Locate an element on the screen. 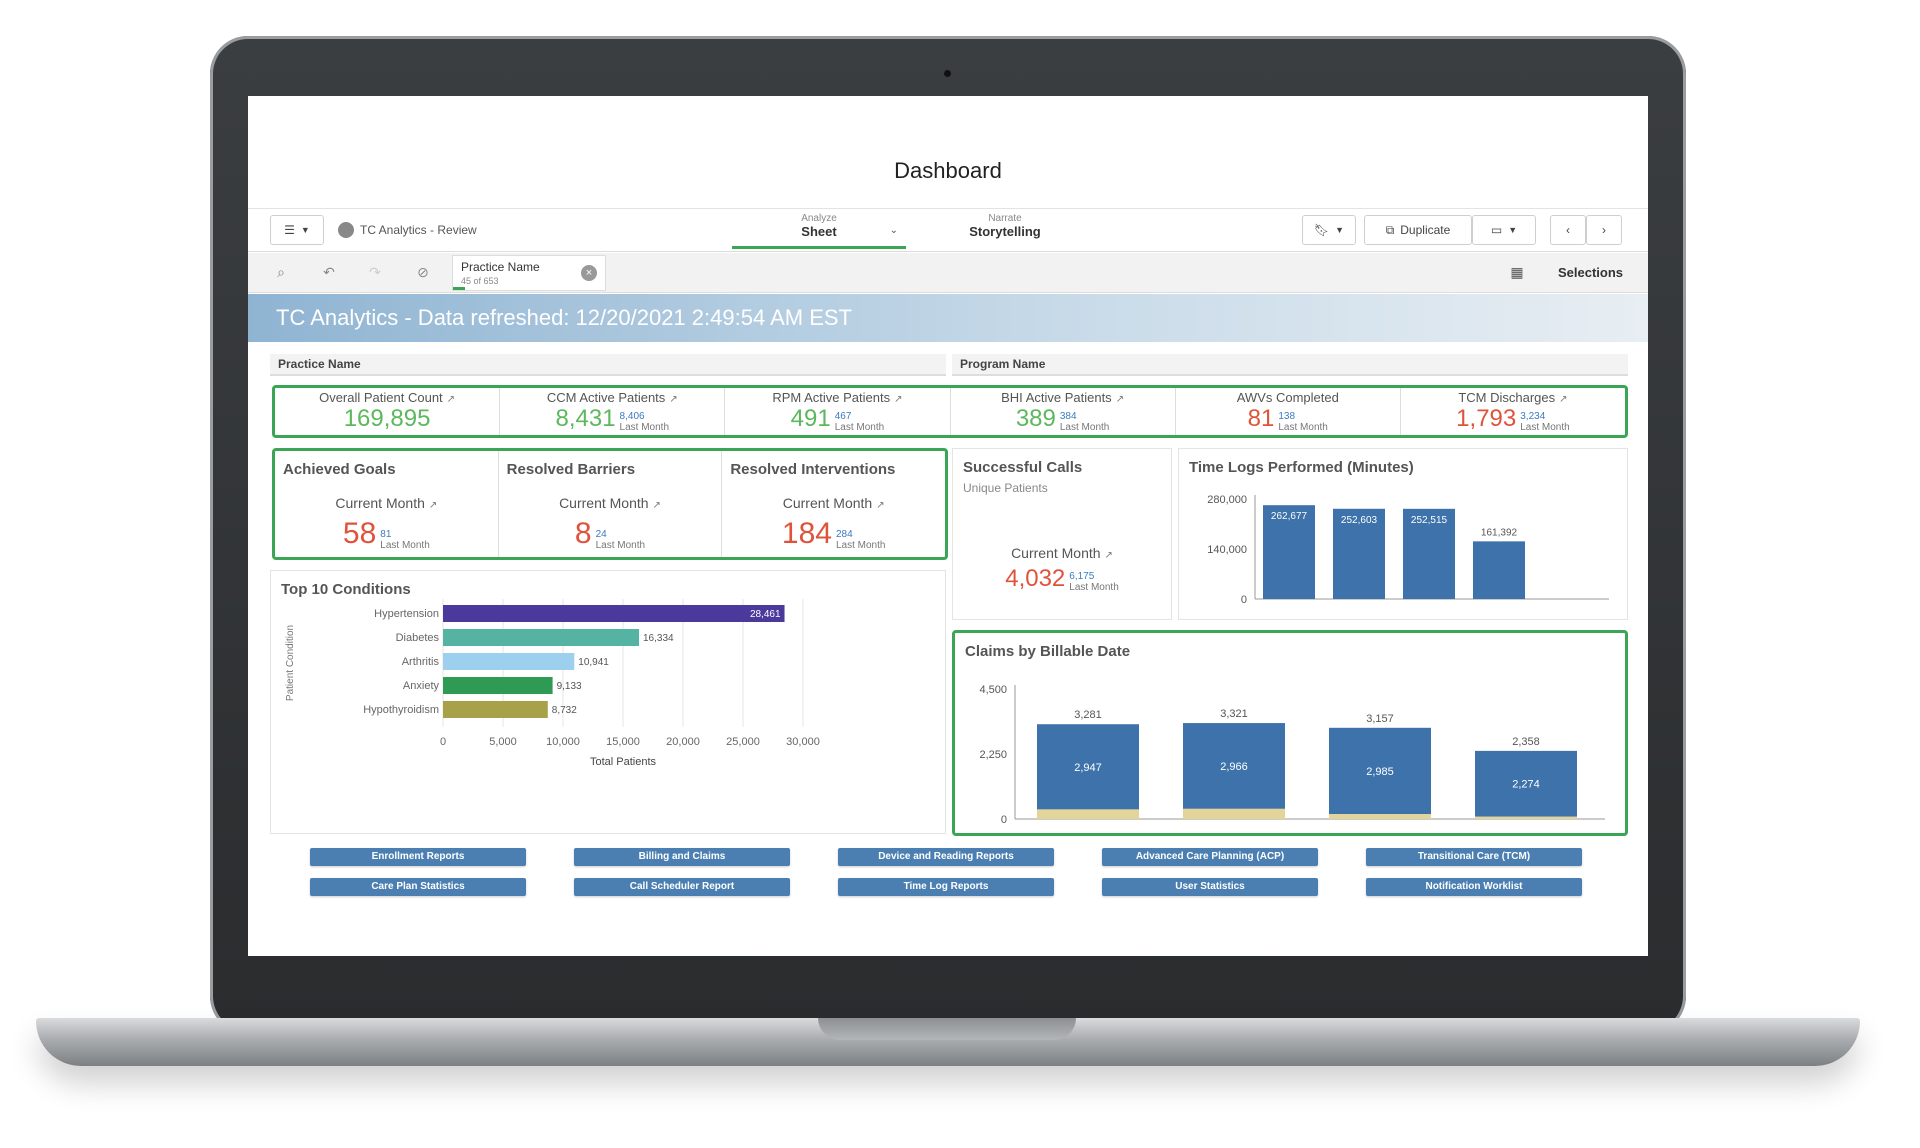 The width and height of the screenshot is (1920, 1148). selection-chip-practice: Practice Name 45 of 653 × is located at coordinates (529, 273).